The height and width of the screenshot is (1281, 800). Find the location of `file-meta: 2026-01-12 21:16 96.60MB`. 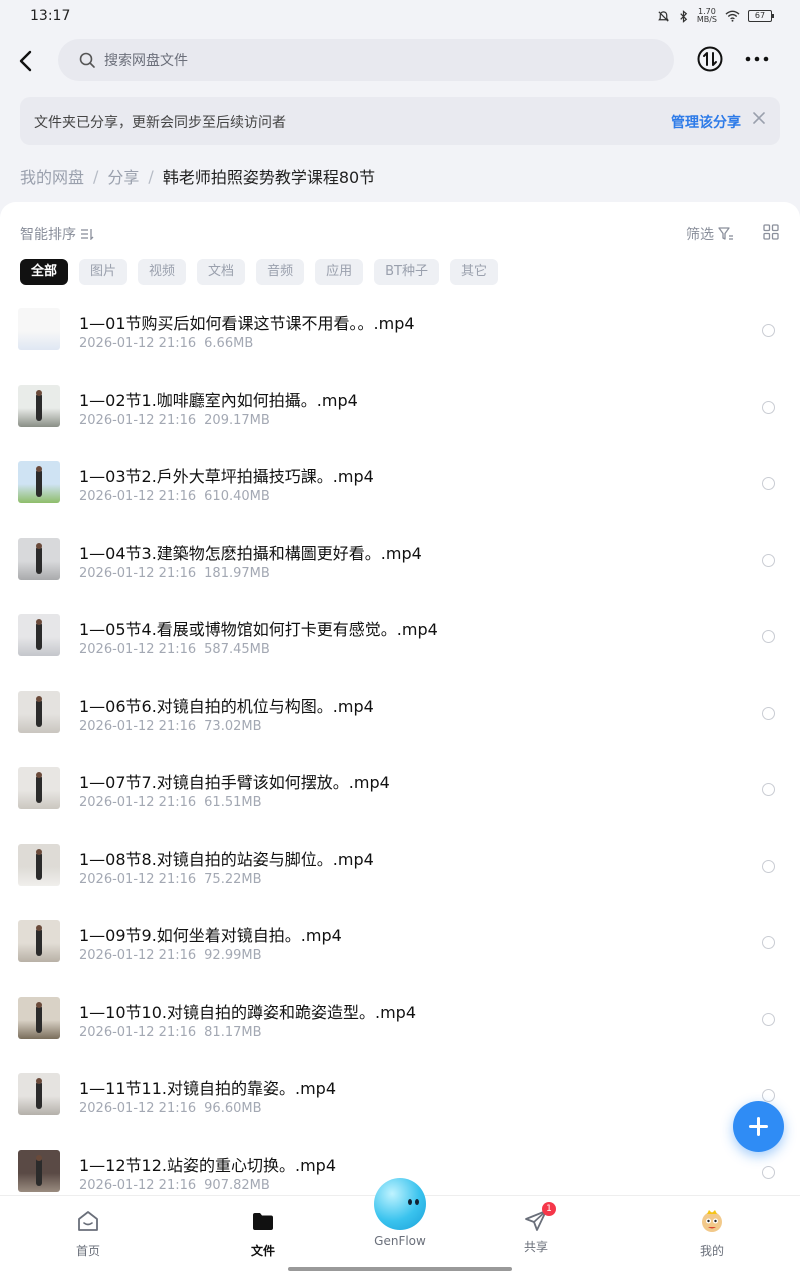

file-meta: 2026-01-12 21:16 96.60MB is located at coordinates (170, 1108).